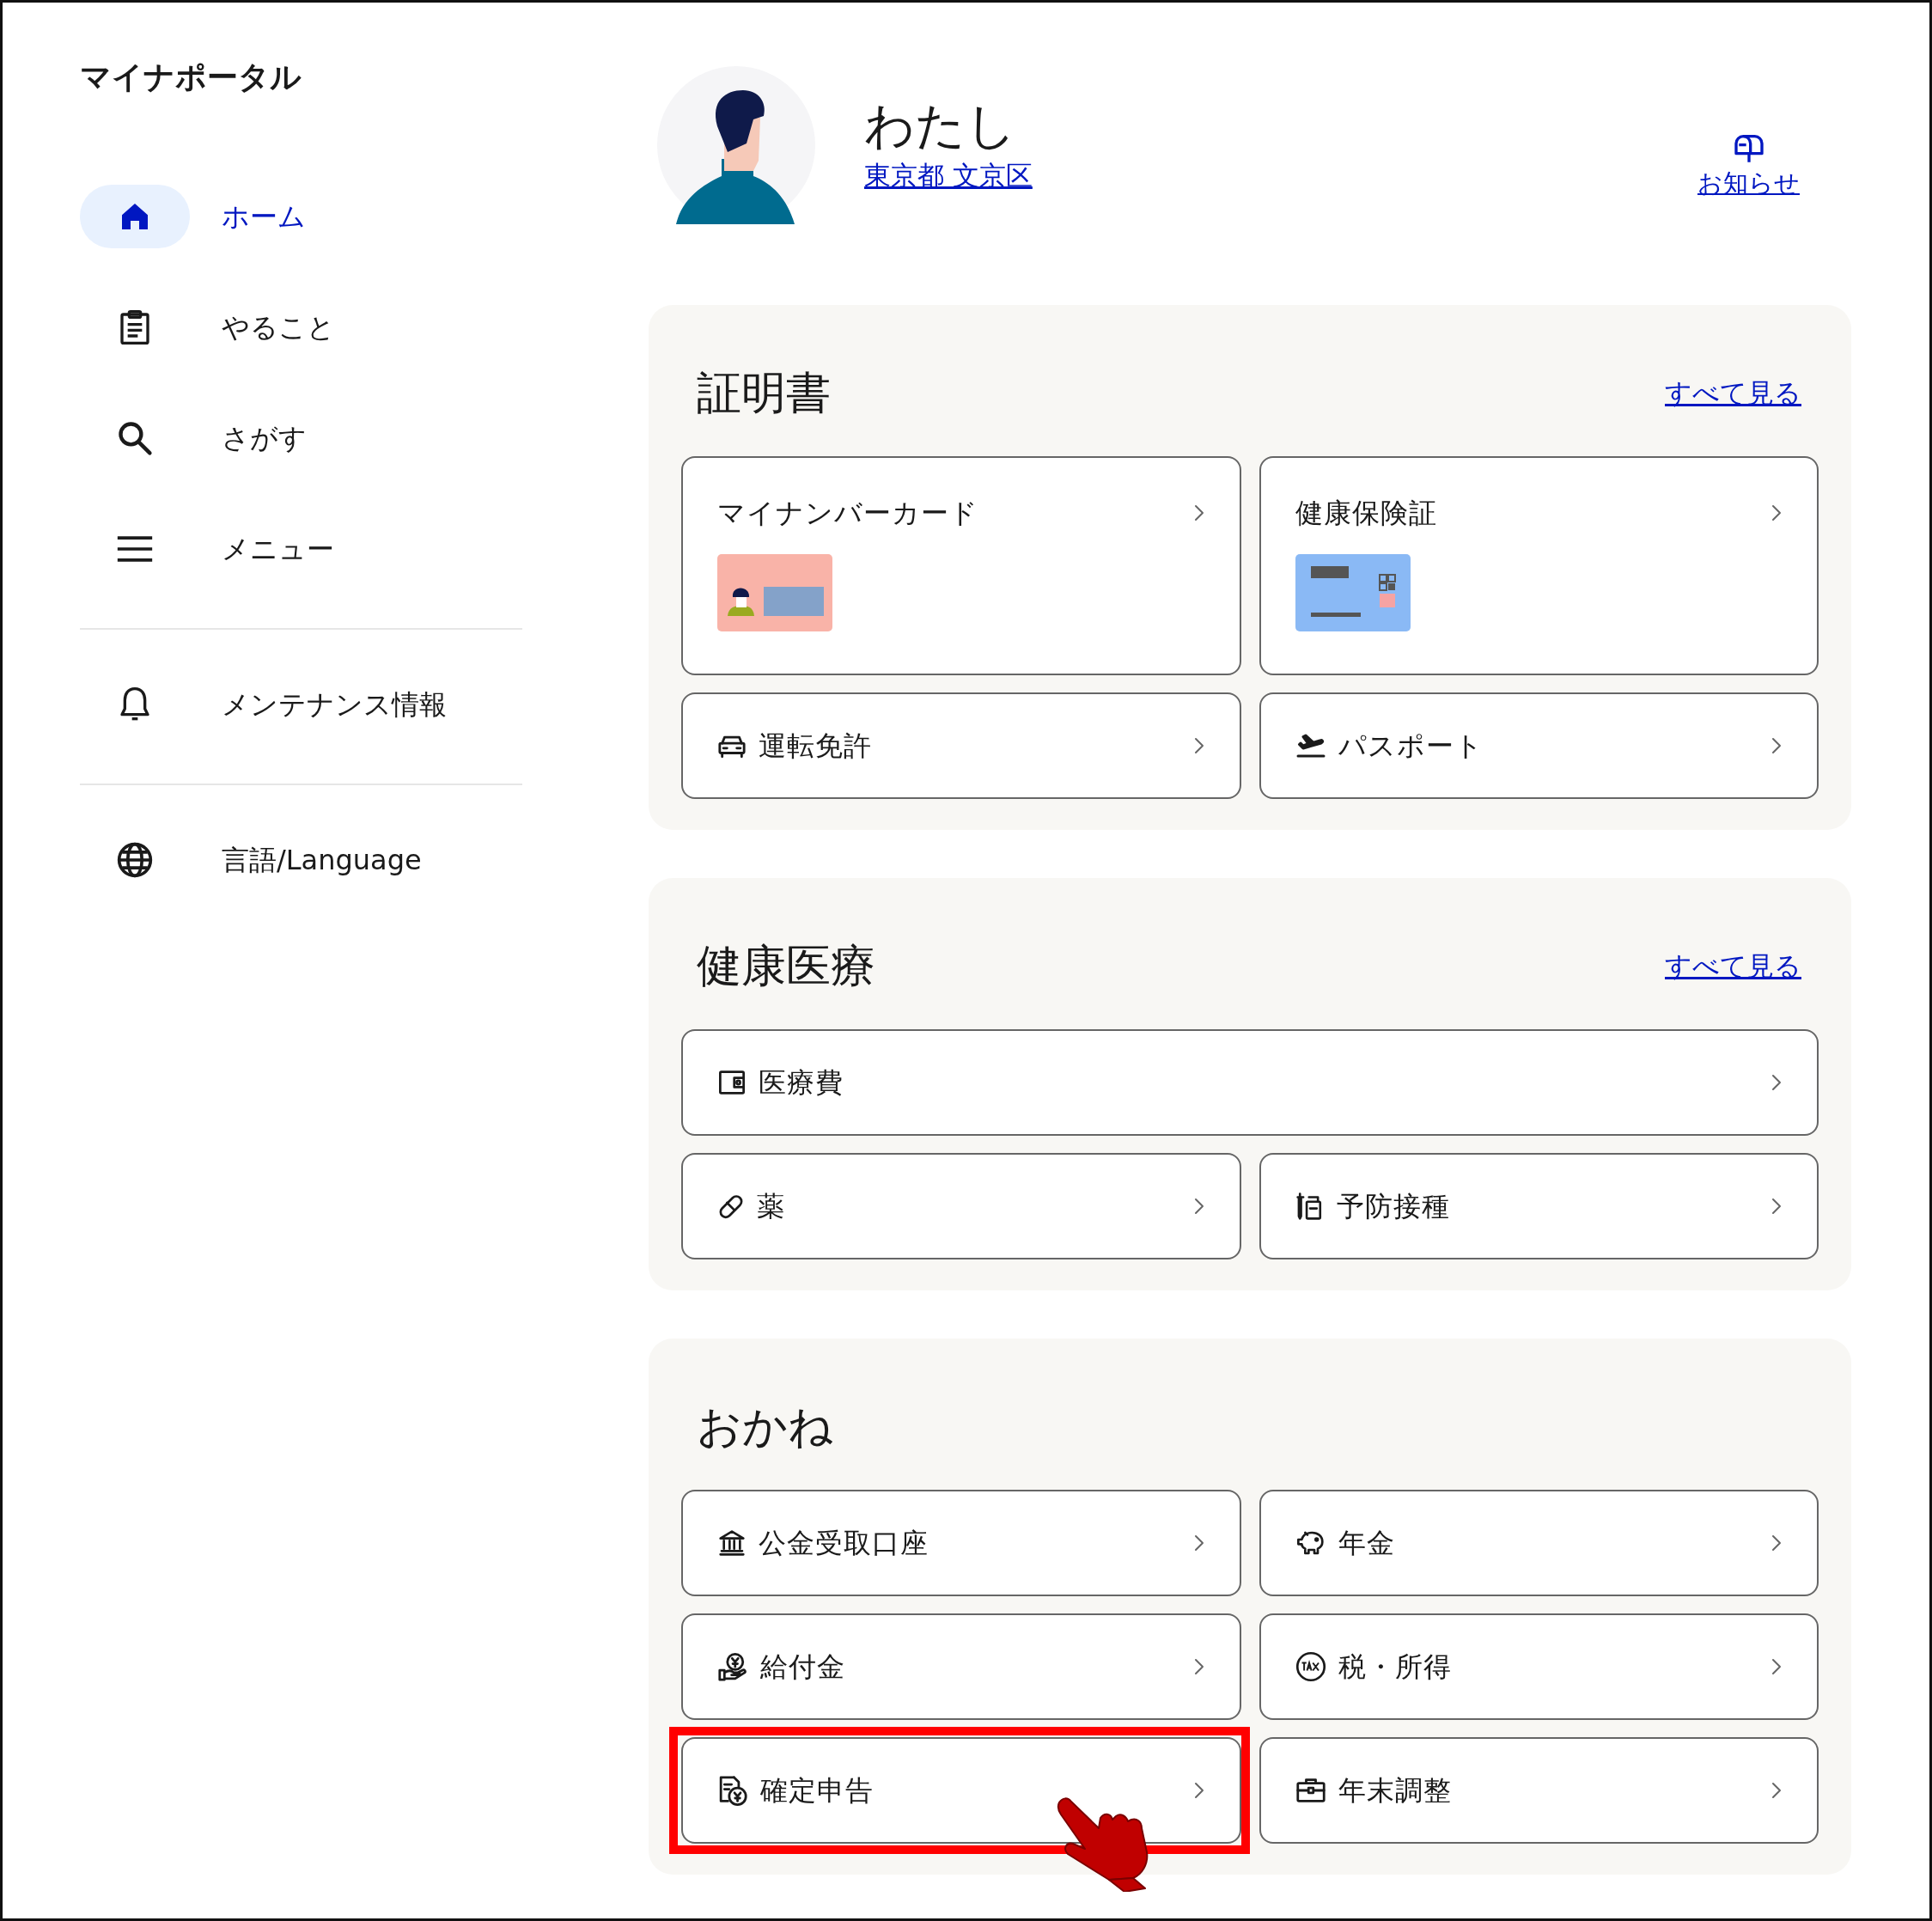  I want to click on pill-icon, so click(731, 1206).